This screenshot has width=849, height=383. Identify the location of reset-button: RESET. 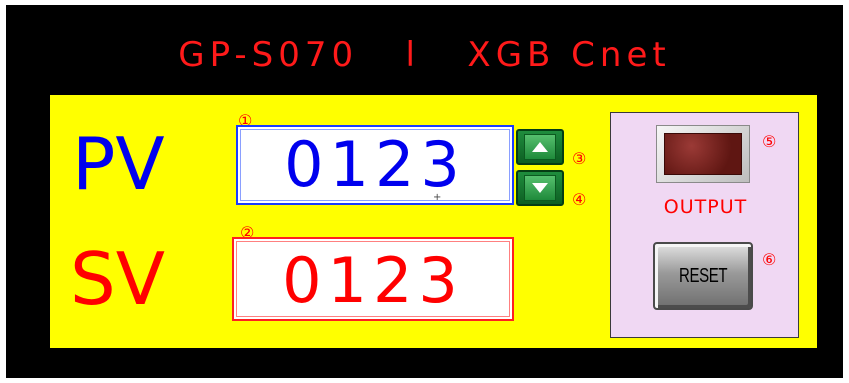
(703, 276).